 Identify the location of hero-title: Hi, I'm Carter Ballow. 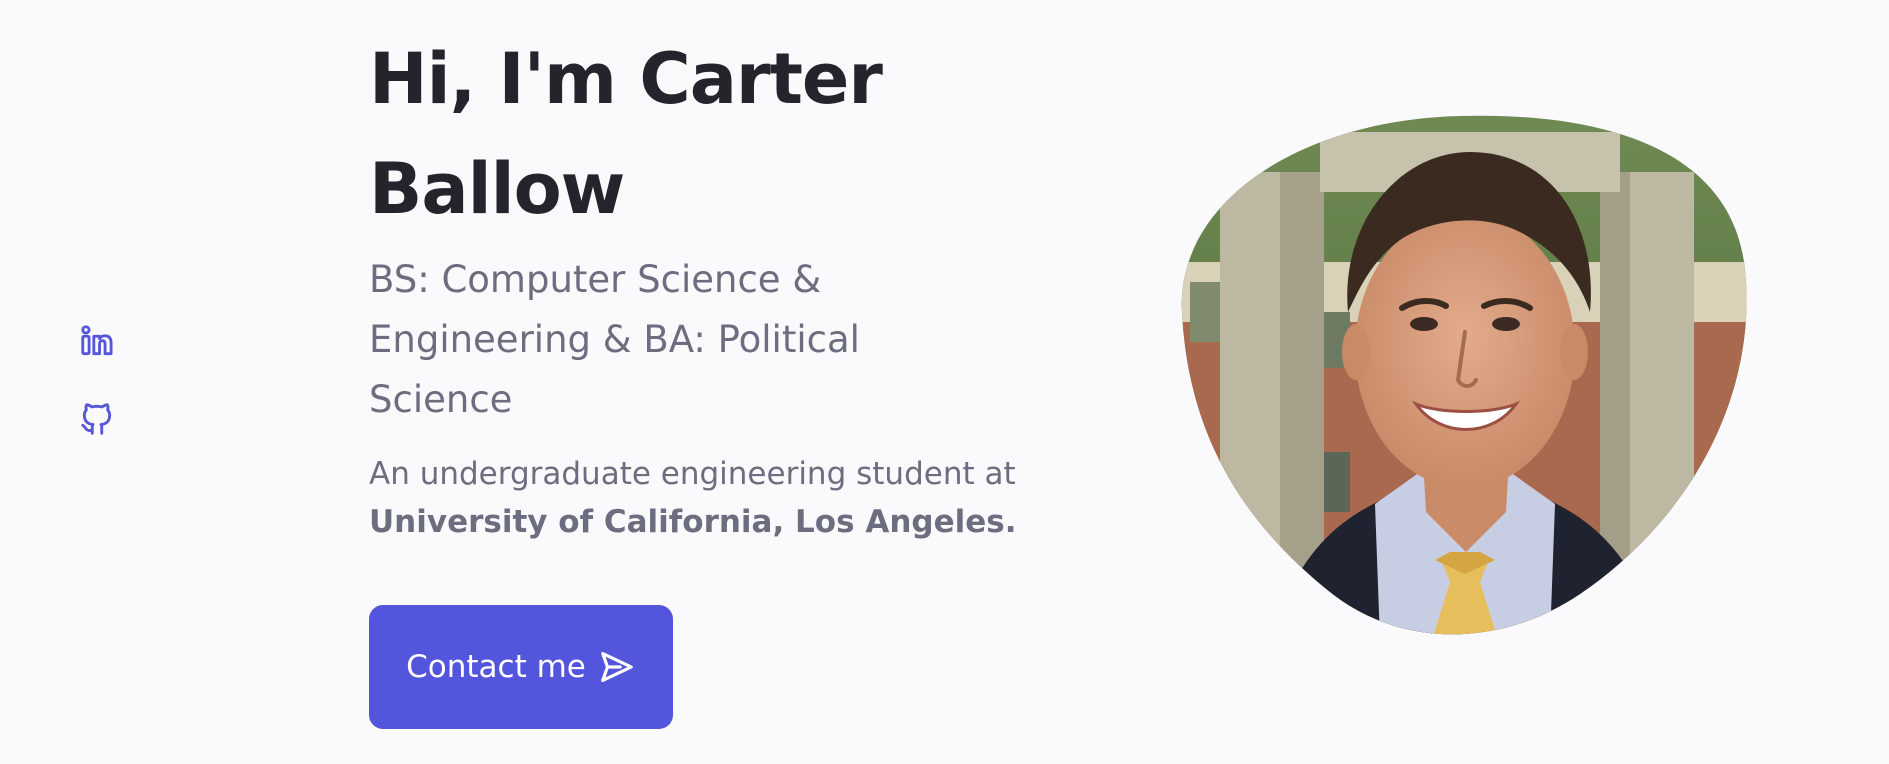
(626, 134).